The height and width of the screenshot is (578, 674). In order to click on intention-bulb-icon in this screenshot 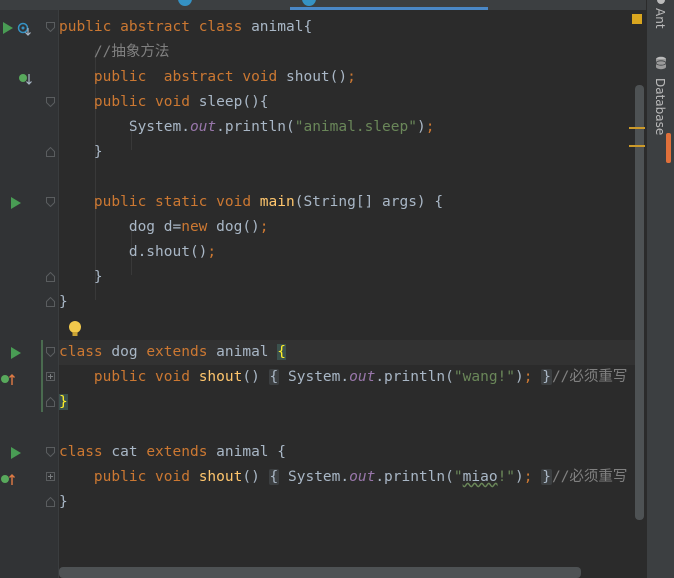, I will do `click(75, 329)`.